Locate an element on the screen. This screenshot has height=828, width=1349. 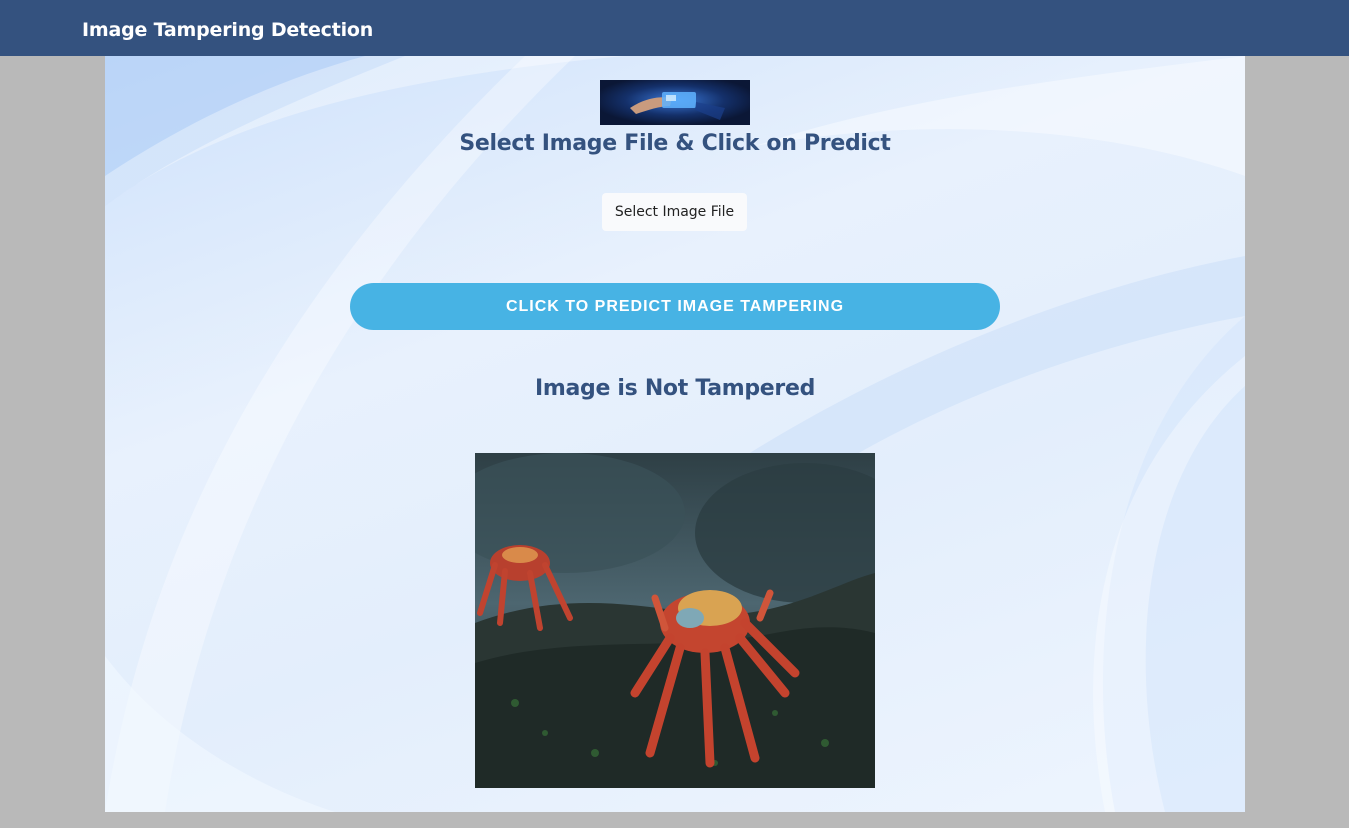
top-navbar: Image Tampering Detection is located at coordinates (674, 28).